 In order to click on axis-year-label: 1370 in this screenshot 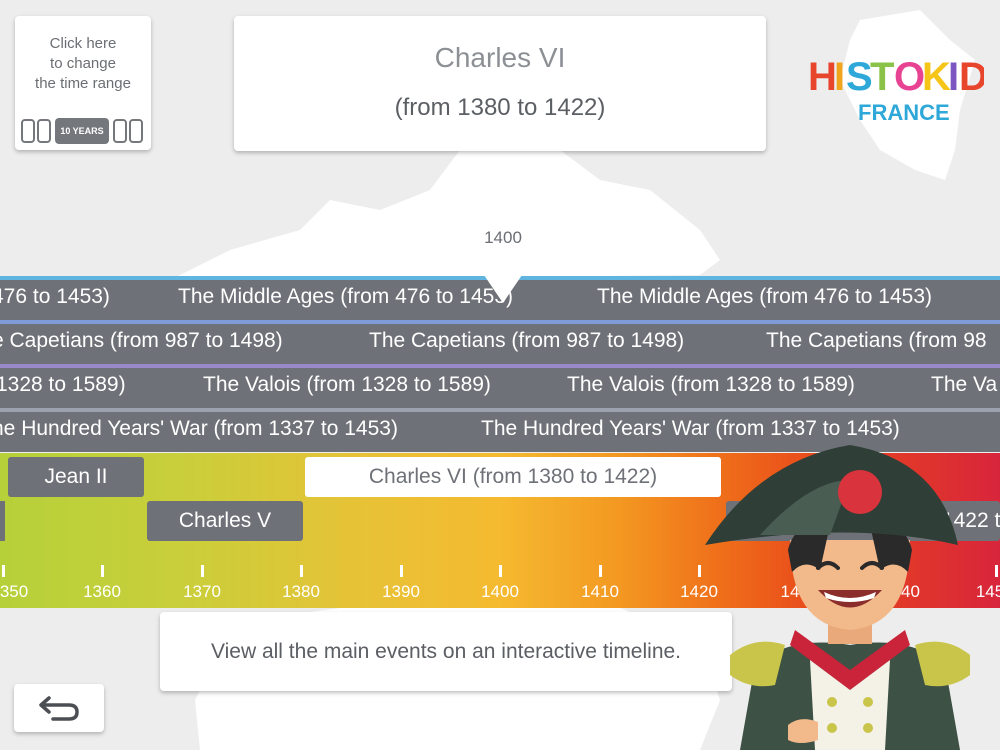, I will do `click(202, 591)`.